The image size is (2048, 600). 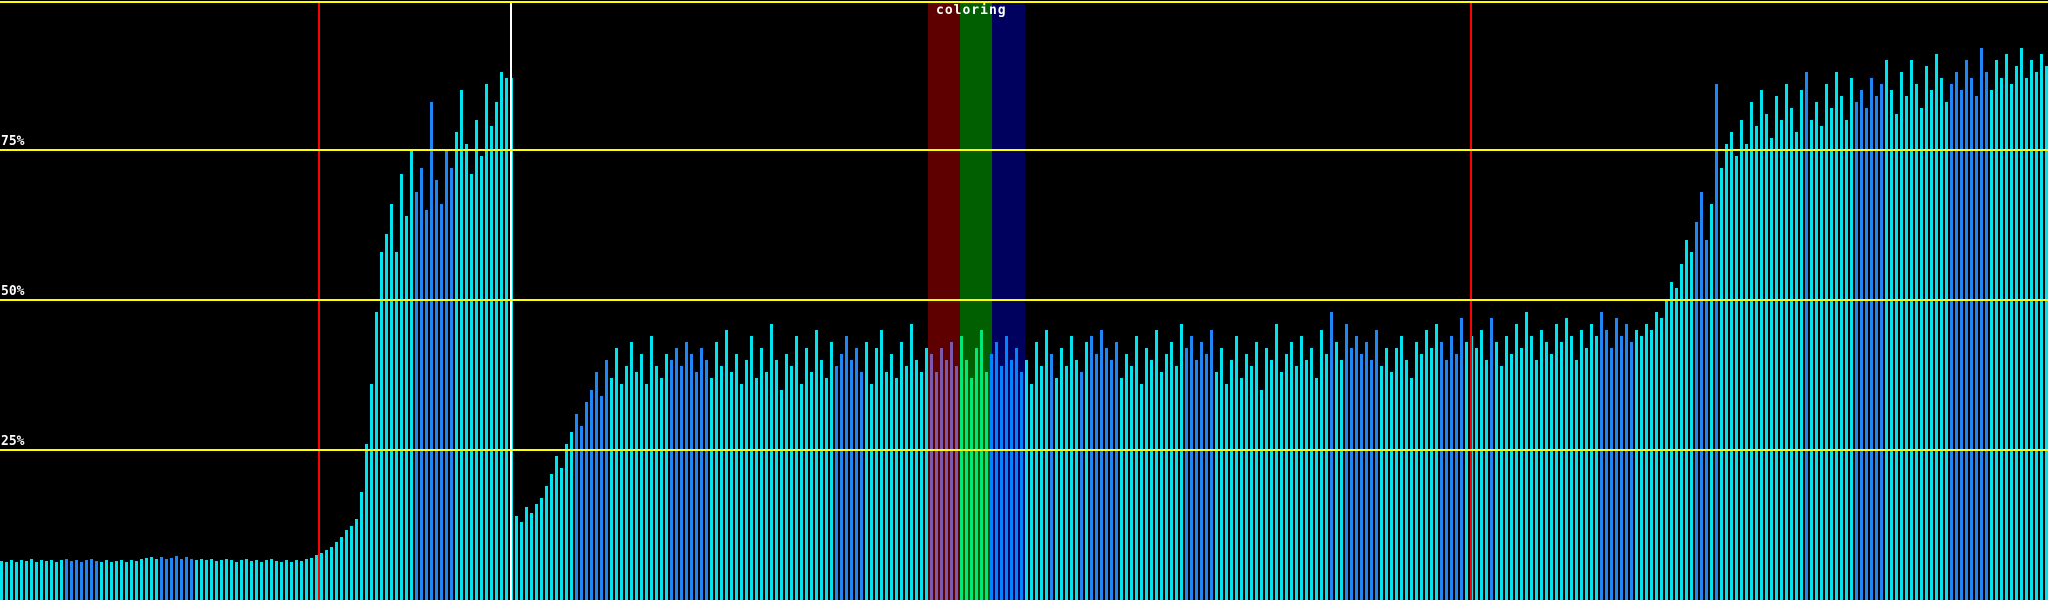 What do you see at coordinates (971, 10) in the screenshot?
I see `coloring-annotation: coloring` at bounding box center [971, 10].